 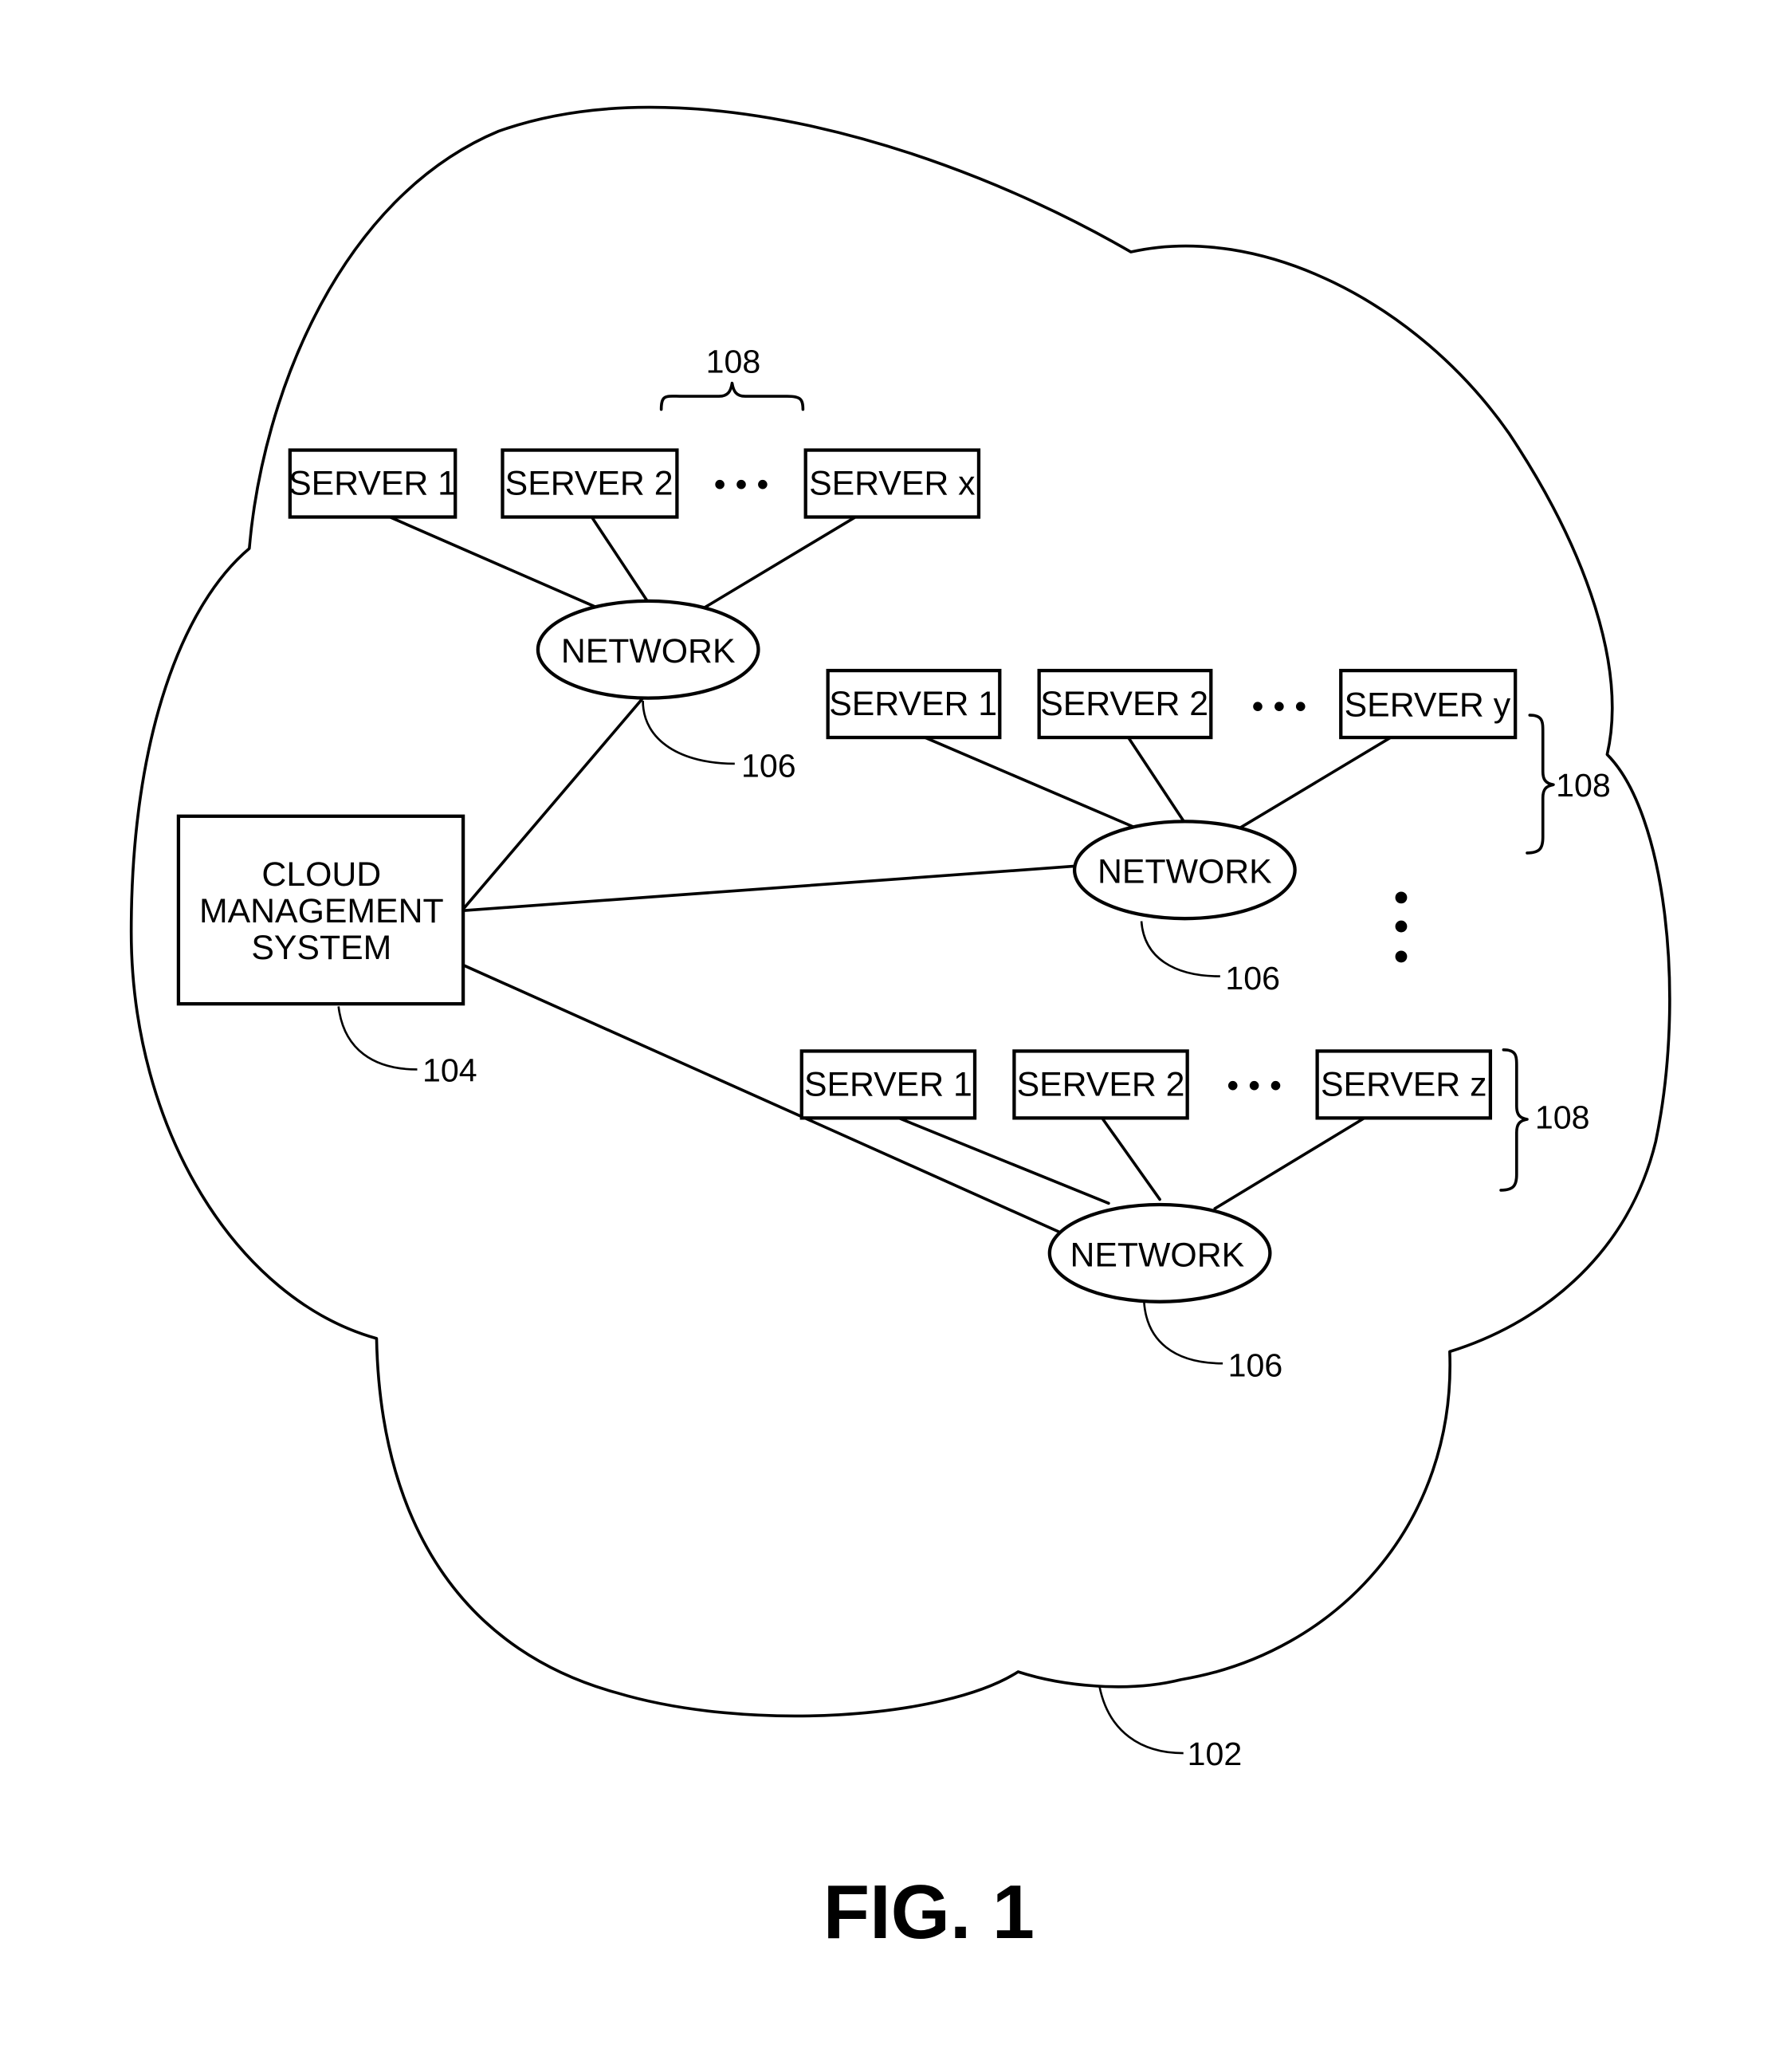 I want to click on cloud-management-system: CLOUD MANAGEMENT SYSTEM, so click(x=321, y=910).